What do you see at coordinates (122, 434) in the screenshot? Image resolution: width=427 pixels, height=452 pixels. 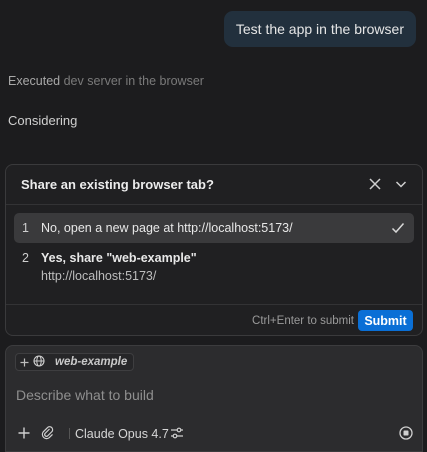 I see `model-selector: Claude Opus 4.7` at bounding box center [122, 434].